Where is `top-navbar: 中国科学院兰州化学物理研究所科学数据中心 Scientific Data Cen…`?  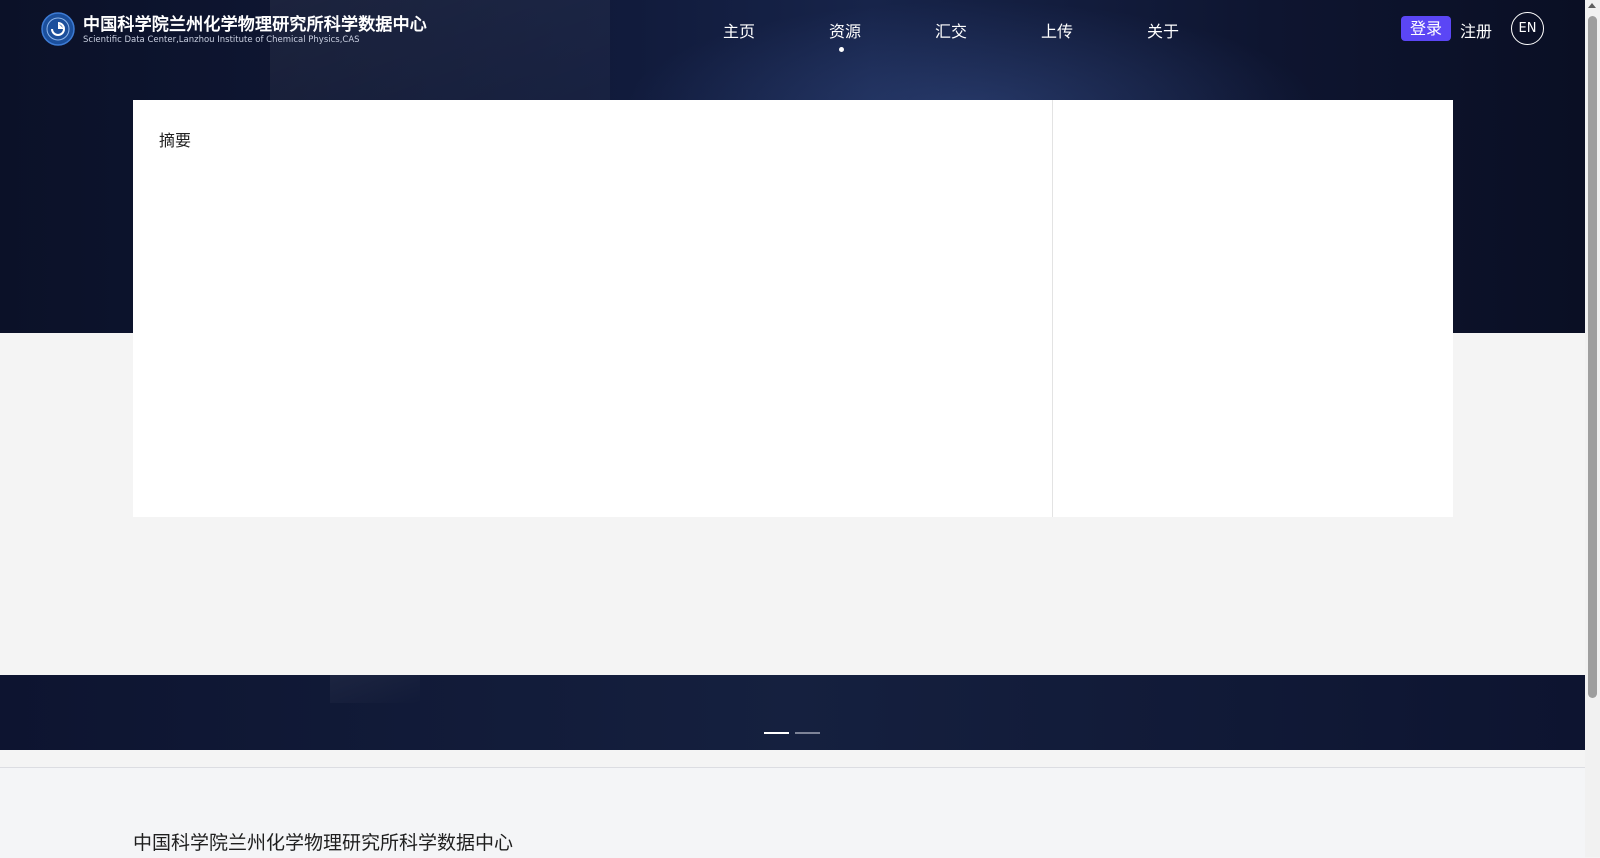 top-navbar: 中国科学院兰州化学物理研究所科学数据中心 Scientific Data Cen… is located at coordinates (792, 30).